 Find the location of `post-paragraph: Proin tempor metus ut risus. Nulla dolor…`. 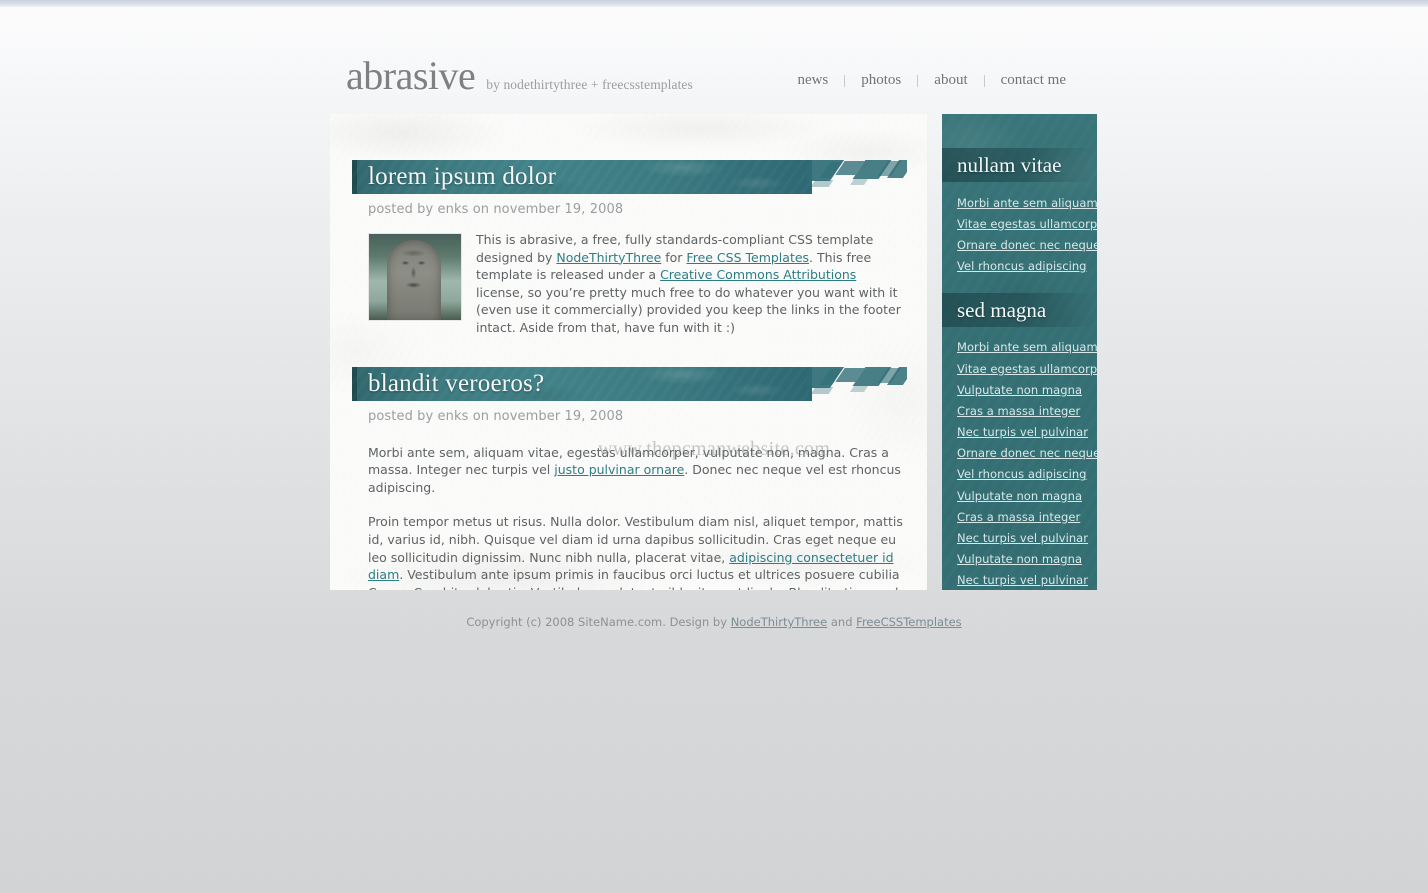

post-paragraph: Proin tempor metus ut risus. Nulla dolor… is located at coordinates (636, 551).